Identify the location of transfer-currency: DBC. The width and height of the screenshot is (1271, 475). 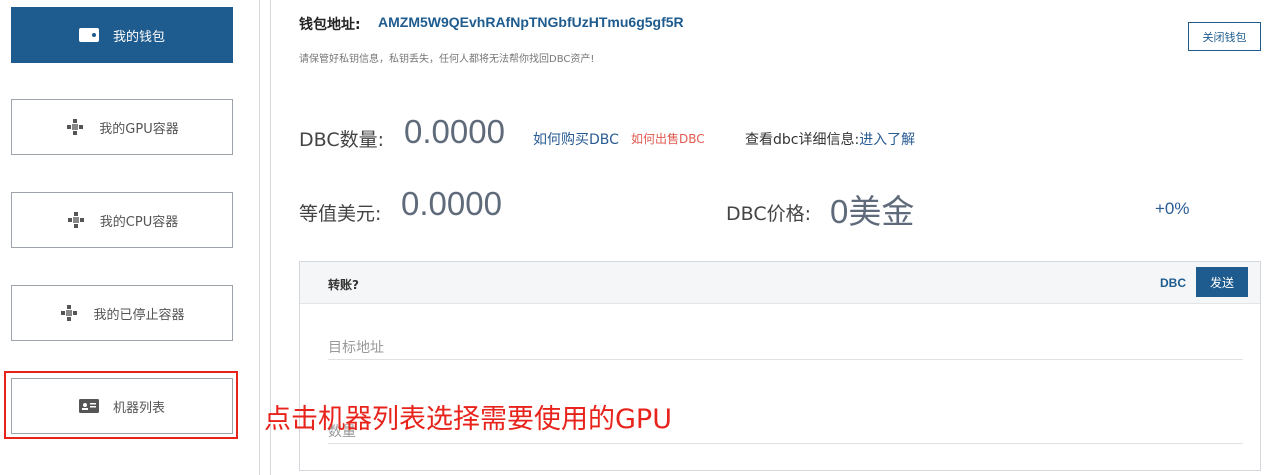
(1173, 283).